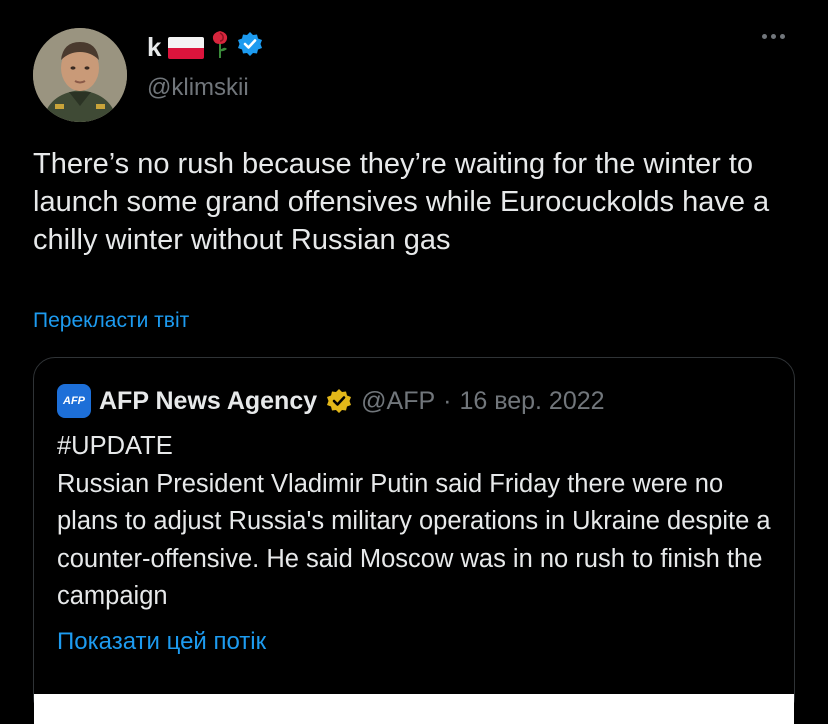  Describe the element at coordinates (186, 47) in the screenshot. I see `poland-flag-icon` at that location.